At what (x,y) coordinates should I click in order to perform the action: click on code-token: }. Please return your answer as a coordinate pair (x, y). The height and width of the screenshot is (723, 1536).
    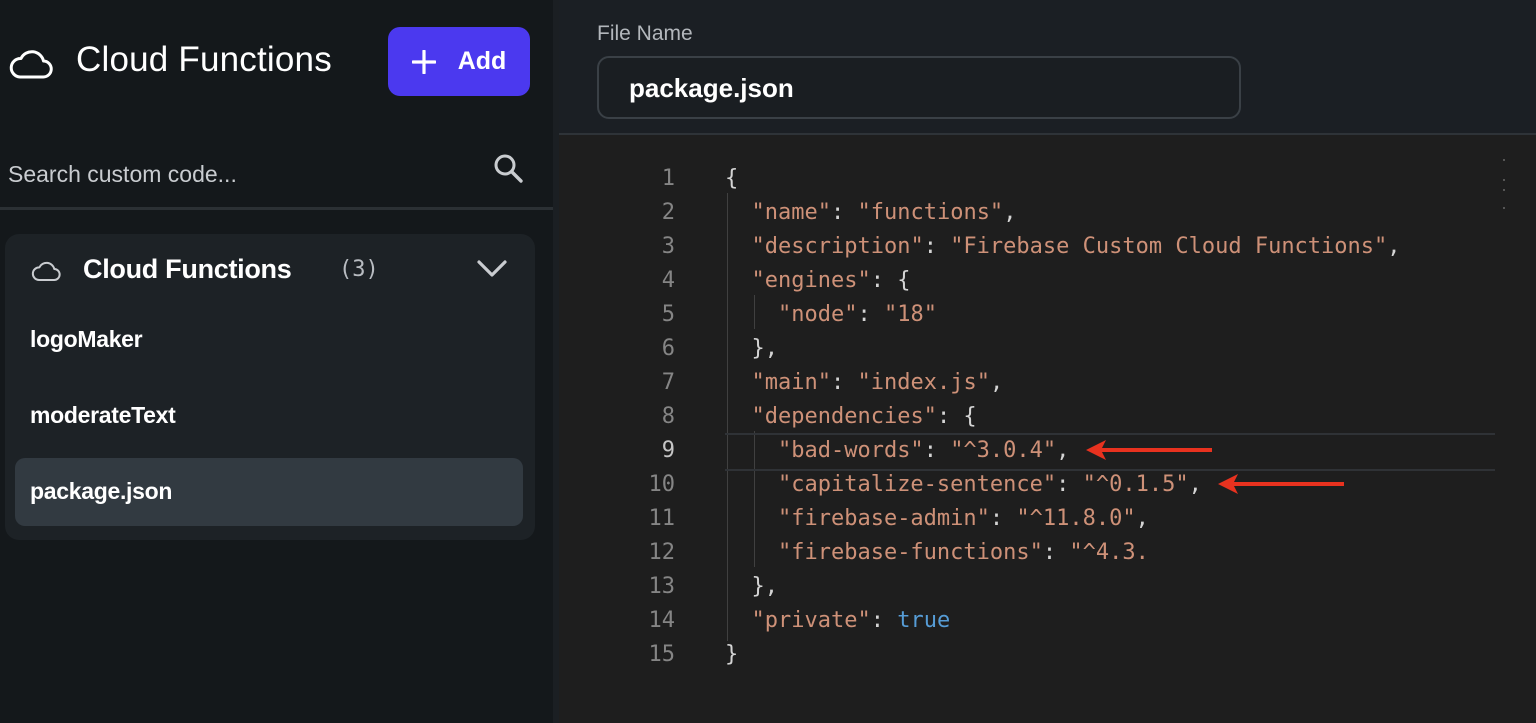
    Looking at the image, I should click on (732, 654).